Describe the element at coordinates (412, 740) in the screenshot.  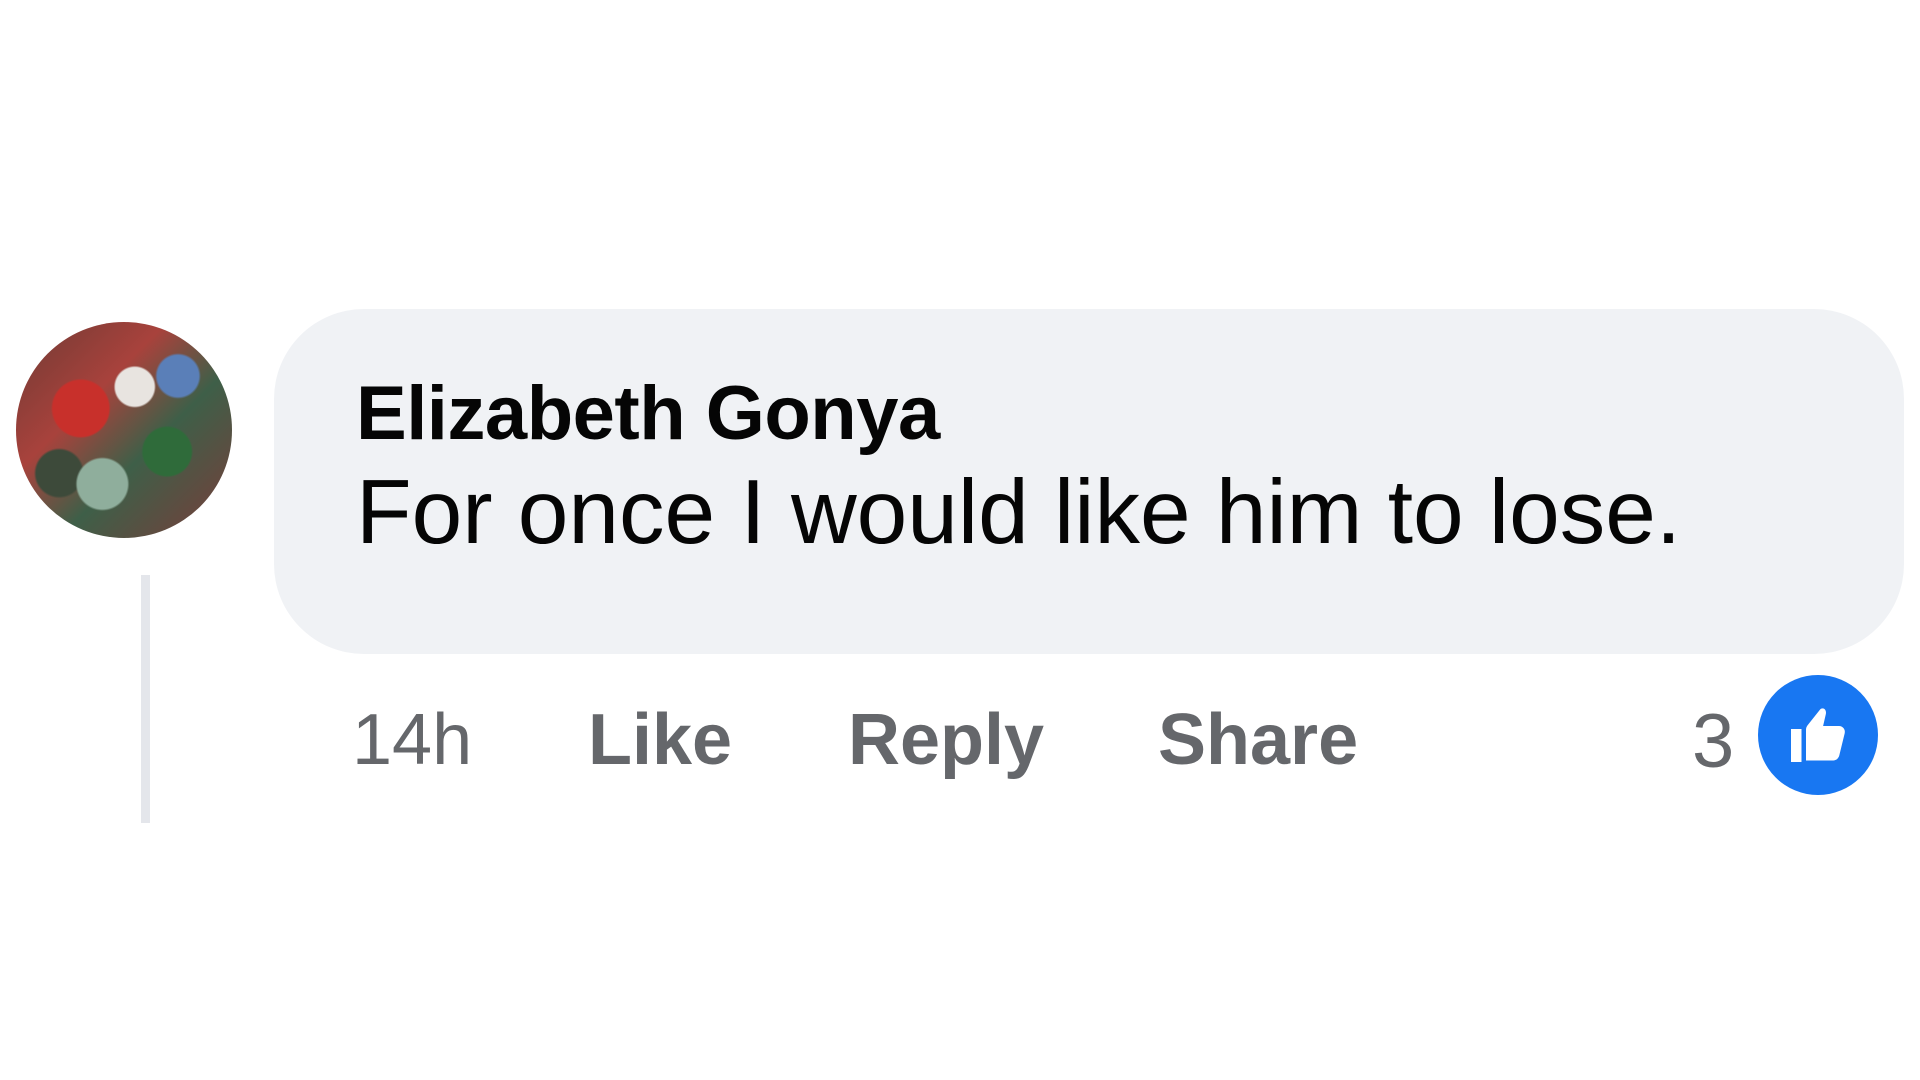
I see `timestamp: 14h` at that location.